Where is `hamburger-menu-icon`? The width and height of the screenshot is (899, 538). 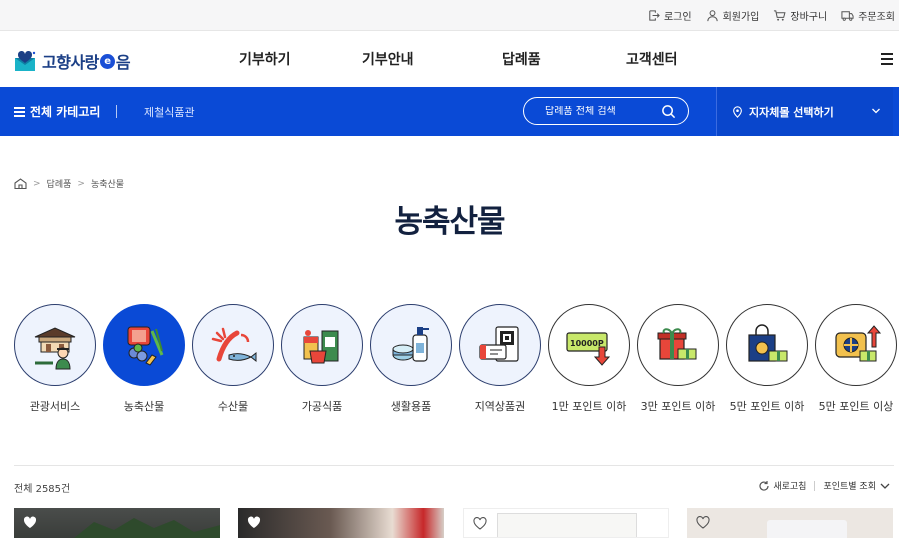
hamburger-menu-icon is located at coordinates (887, 59).